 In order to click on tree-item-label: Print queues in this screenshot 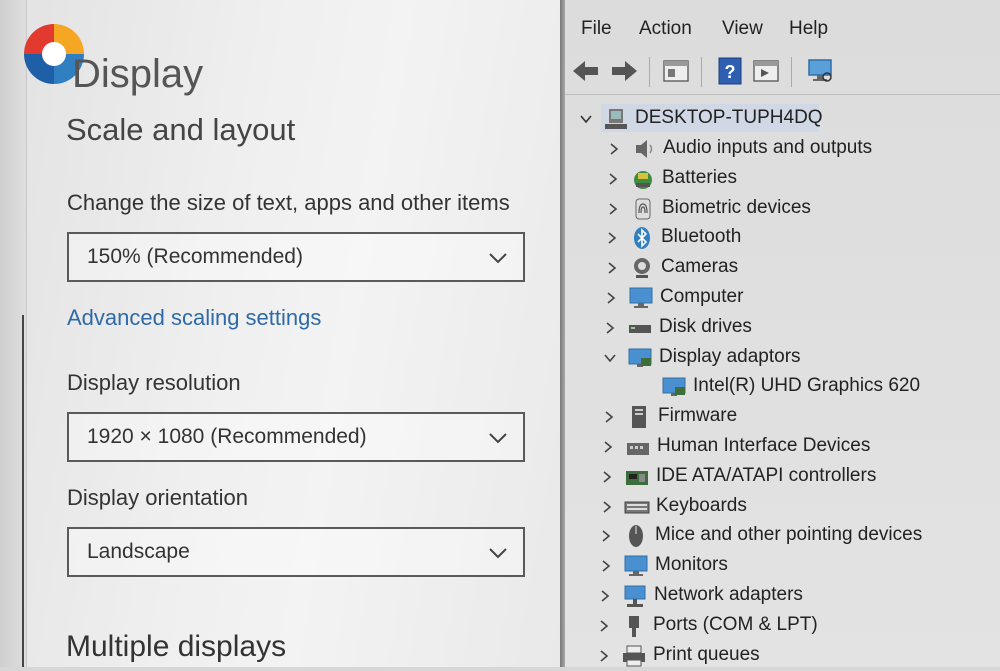, I will do `click(706, 654)`.